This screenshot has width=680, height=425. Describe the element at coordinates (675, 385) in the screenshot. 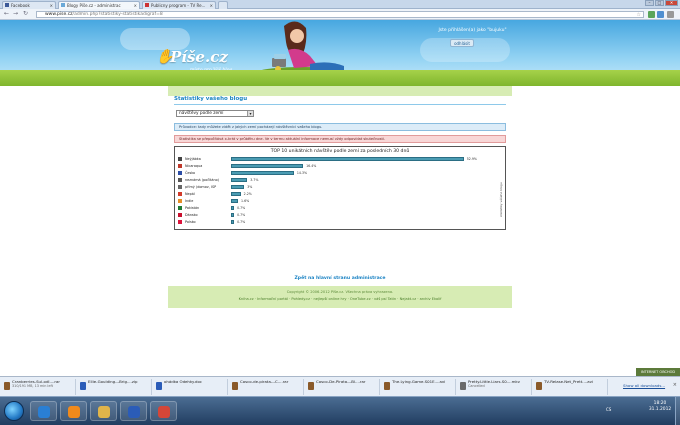

I see `close-icon: ×` at that location.